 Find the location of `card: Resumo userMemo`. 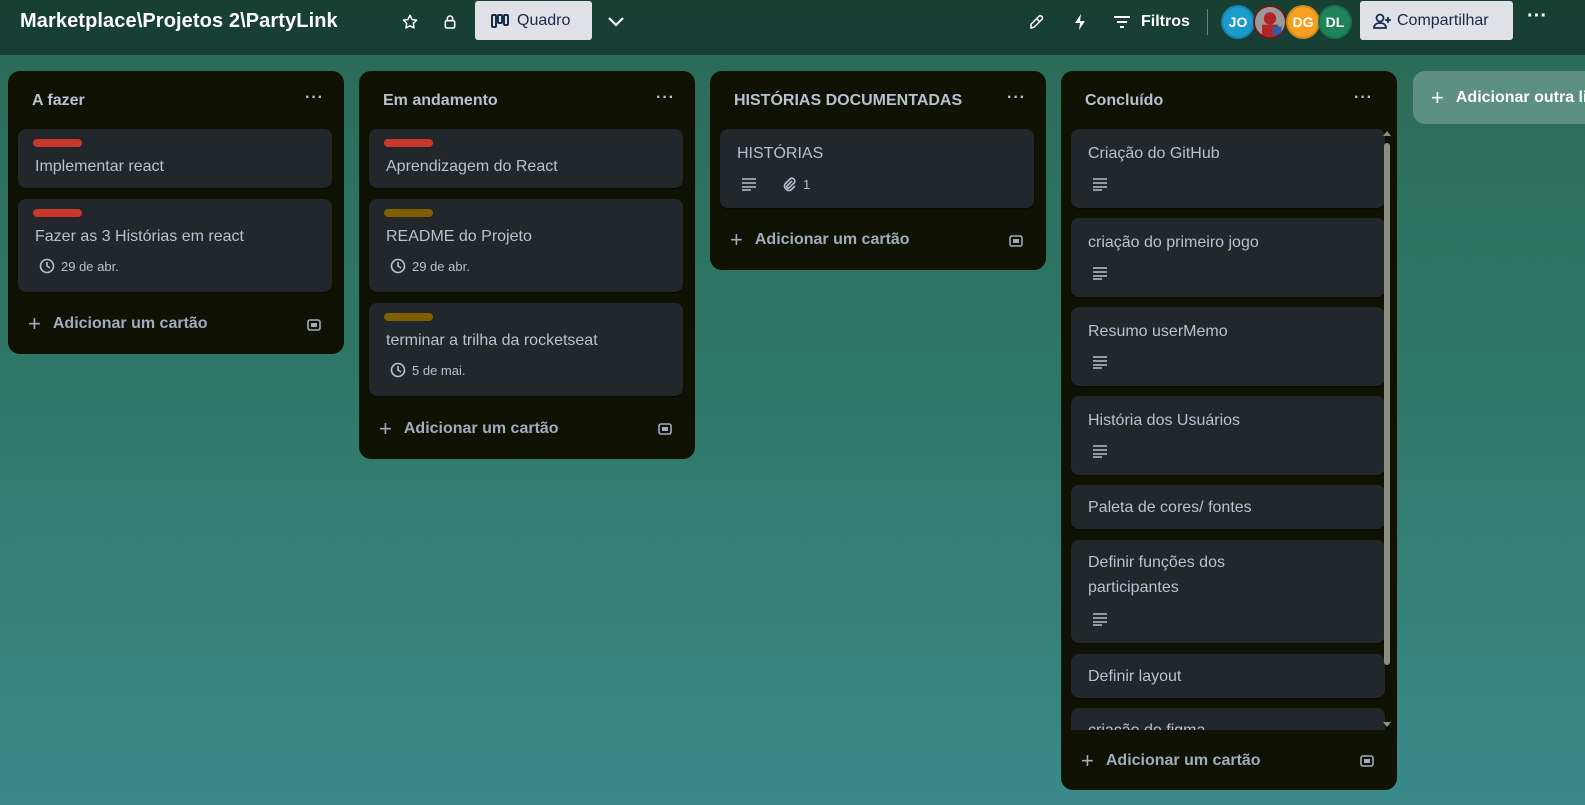

card: Resumo userMemo is located at coordinates (1228, 346).